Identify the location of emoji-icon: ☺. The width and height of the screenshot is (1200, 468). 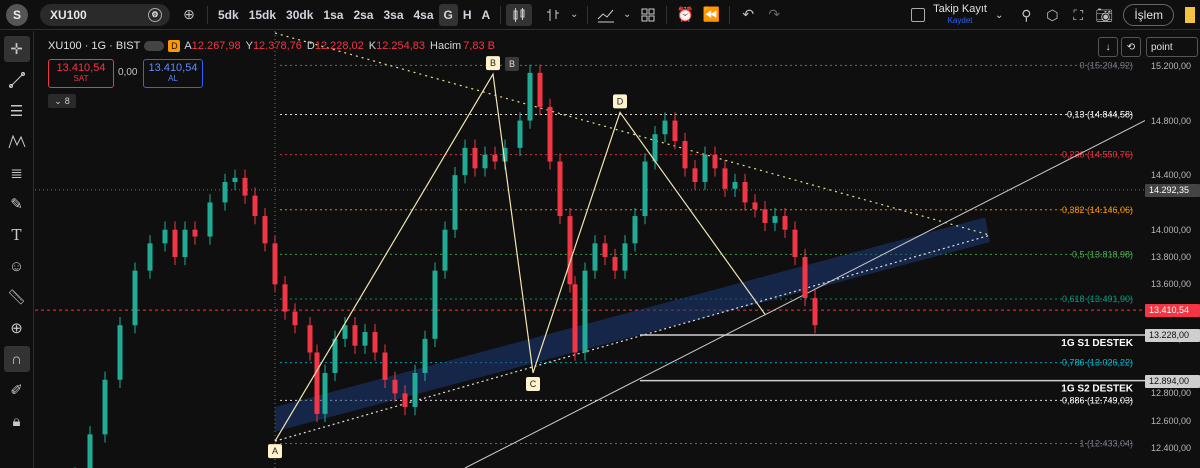
(17, 266).